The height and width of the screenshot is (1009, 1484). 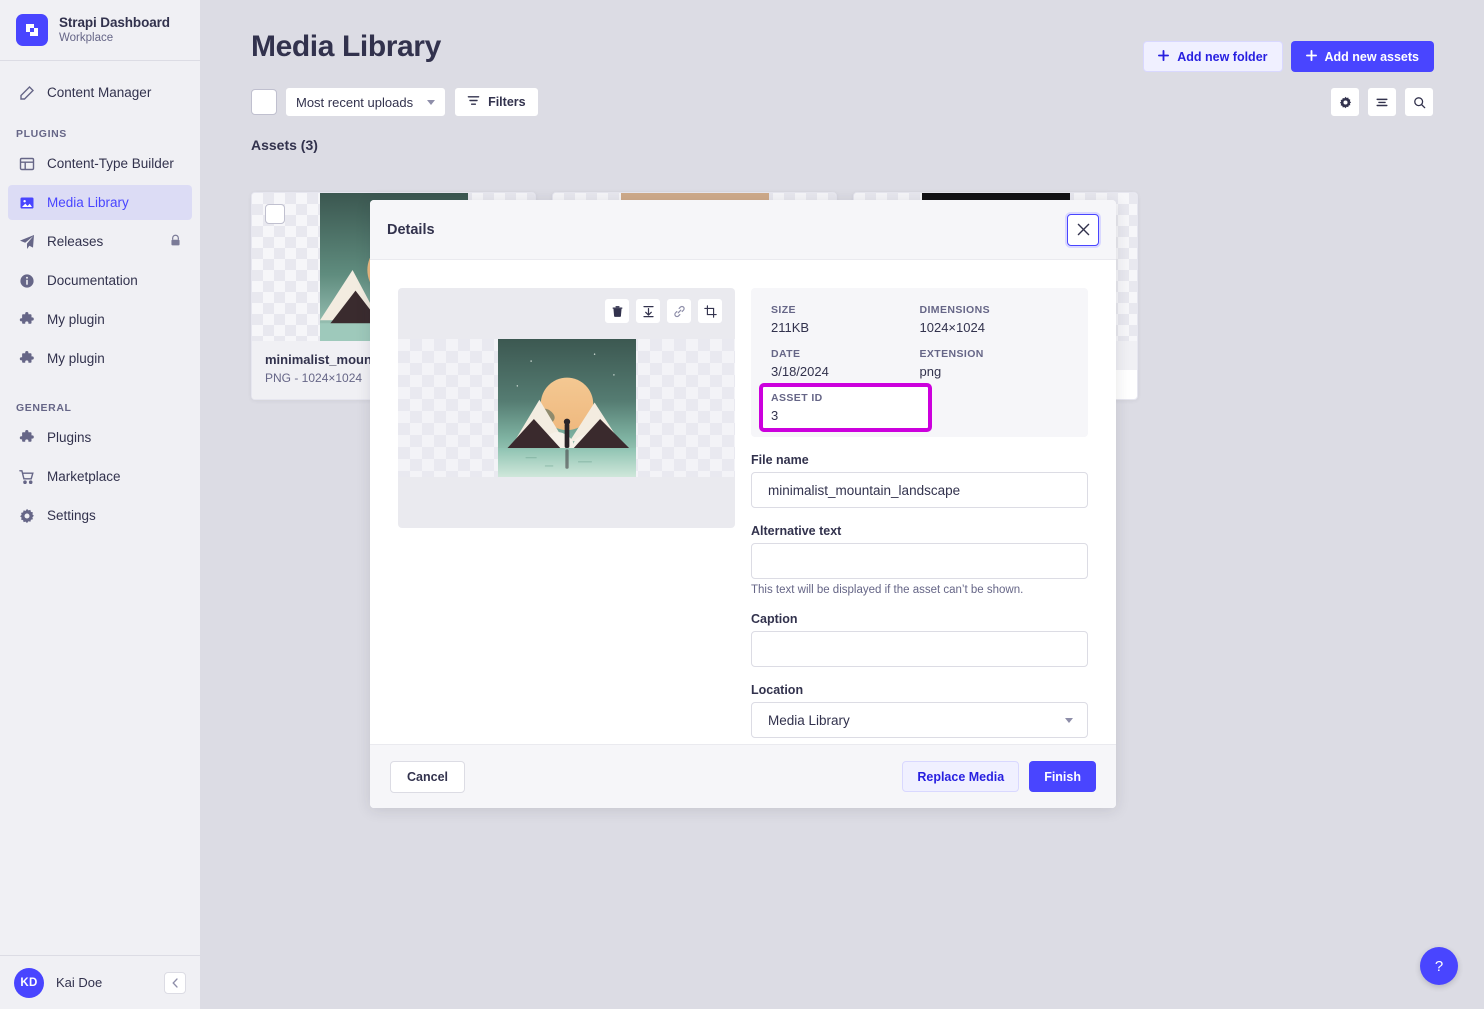 I want to click on caption-input, so click(x=919, y=649).